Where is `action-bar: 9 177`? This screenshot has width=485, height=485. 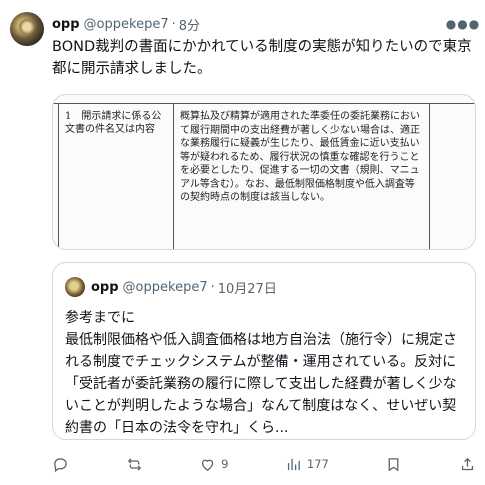
action-bar: 9 177 is located at coordinates (264, 464).